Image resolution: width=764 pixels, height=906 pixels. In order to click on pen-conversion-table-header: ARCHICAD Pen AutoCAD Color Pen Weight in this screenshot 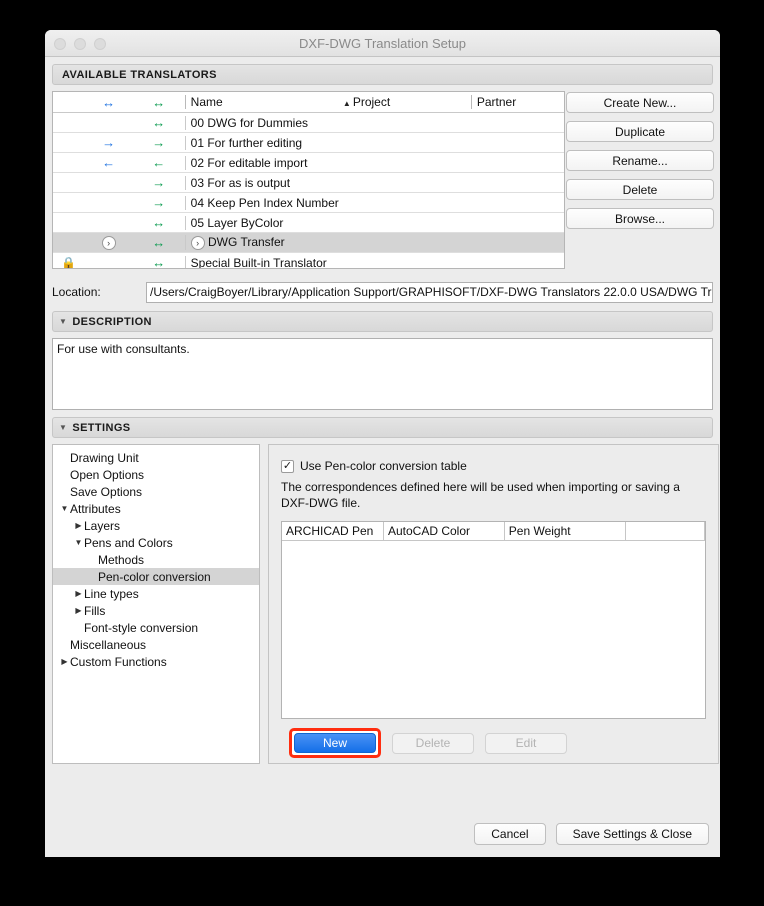, I will do `click(493, 531)`.